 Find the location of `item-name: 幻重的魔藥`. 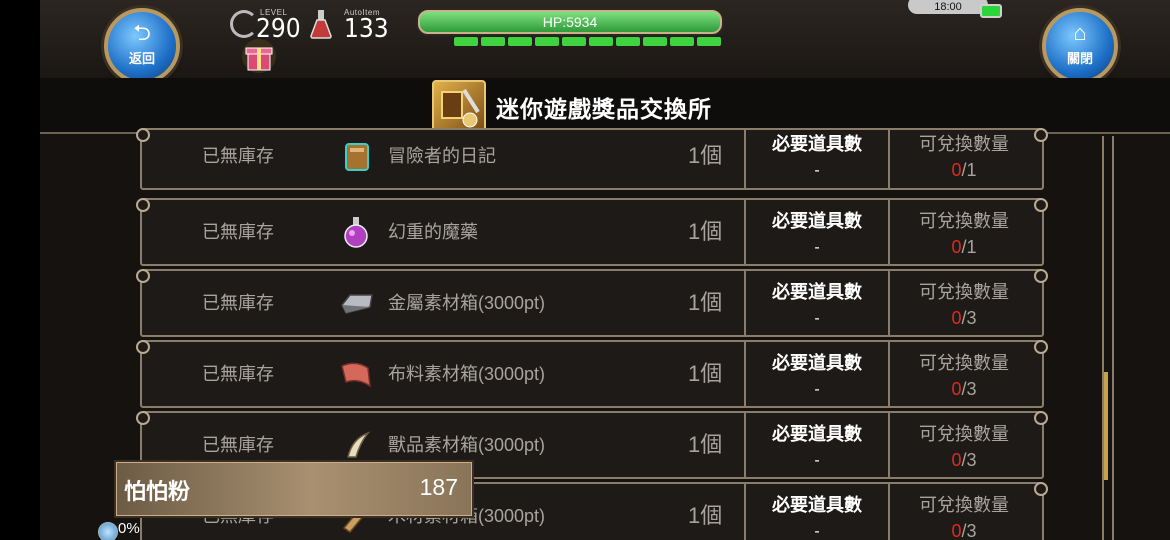

item-name: 幻重的魔藥 is located at coordinates (433, 232).